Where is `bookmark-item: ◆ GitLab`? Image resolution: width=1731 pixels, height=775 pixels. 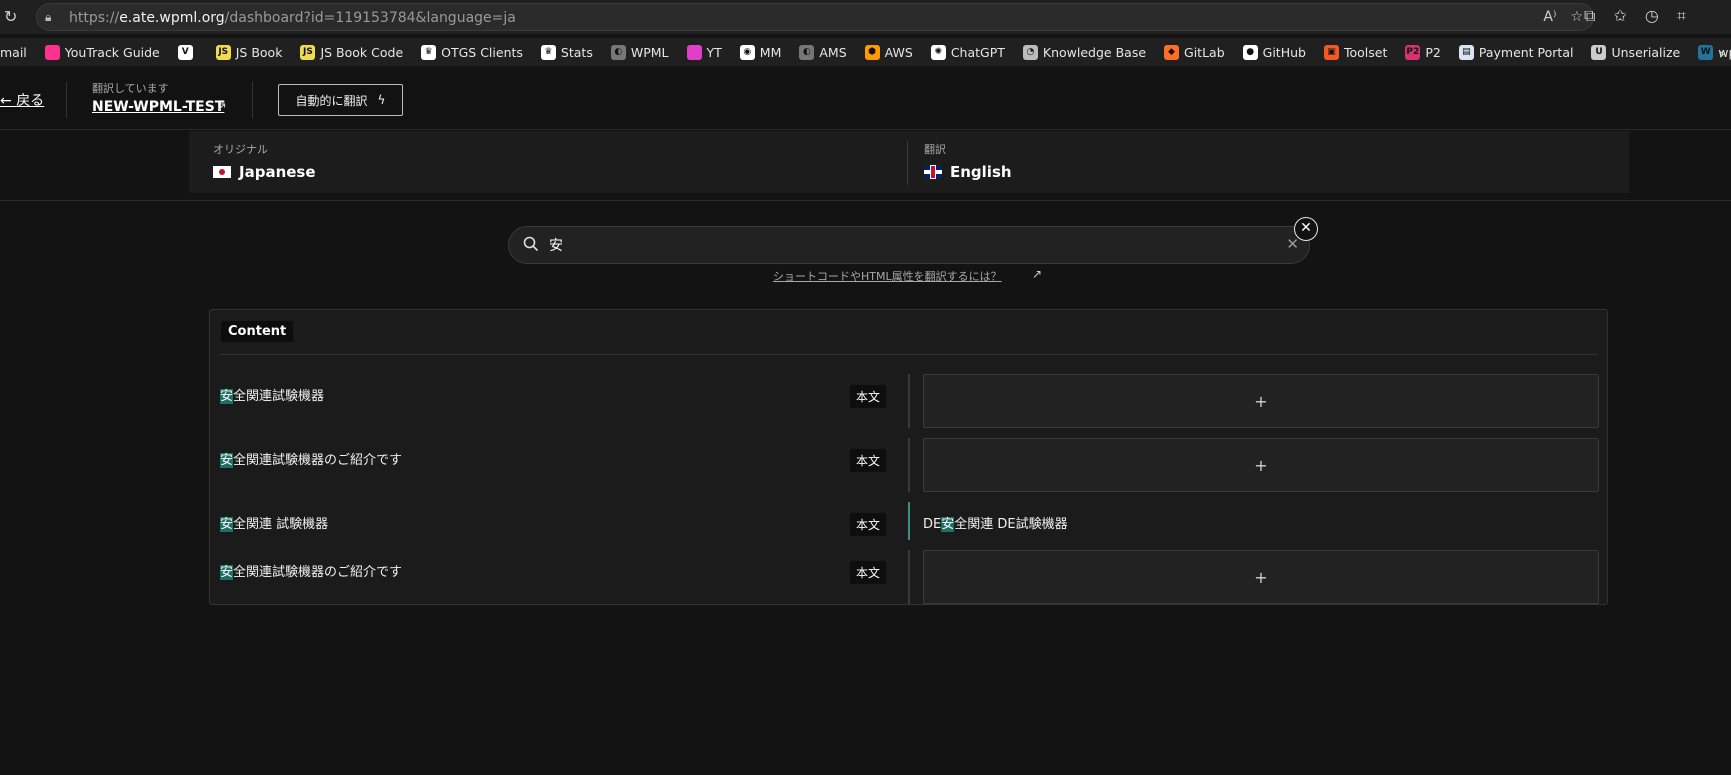
bookmark-item: ◆ GitLab is located at coordinates (1194, 52).